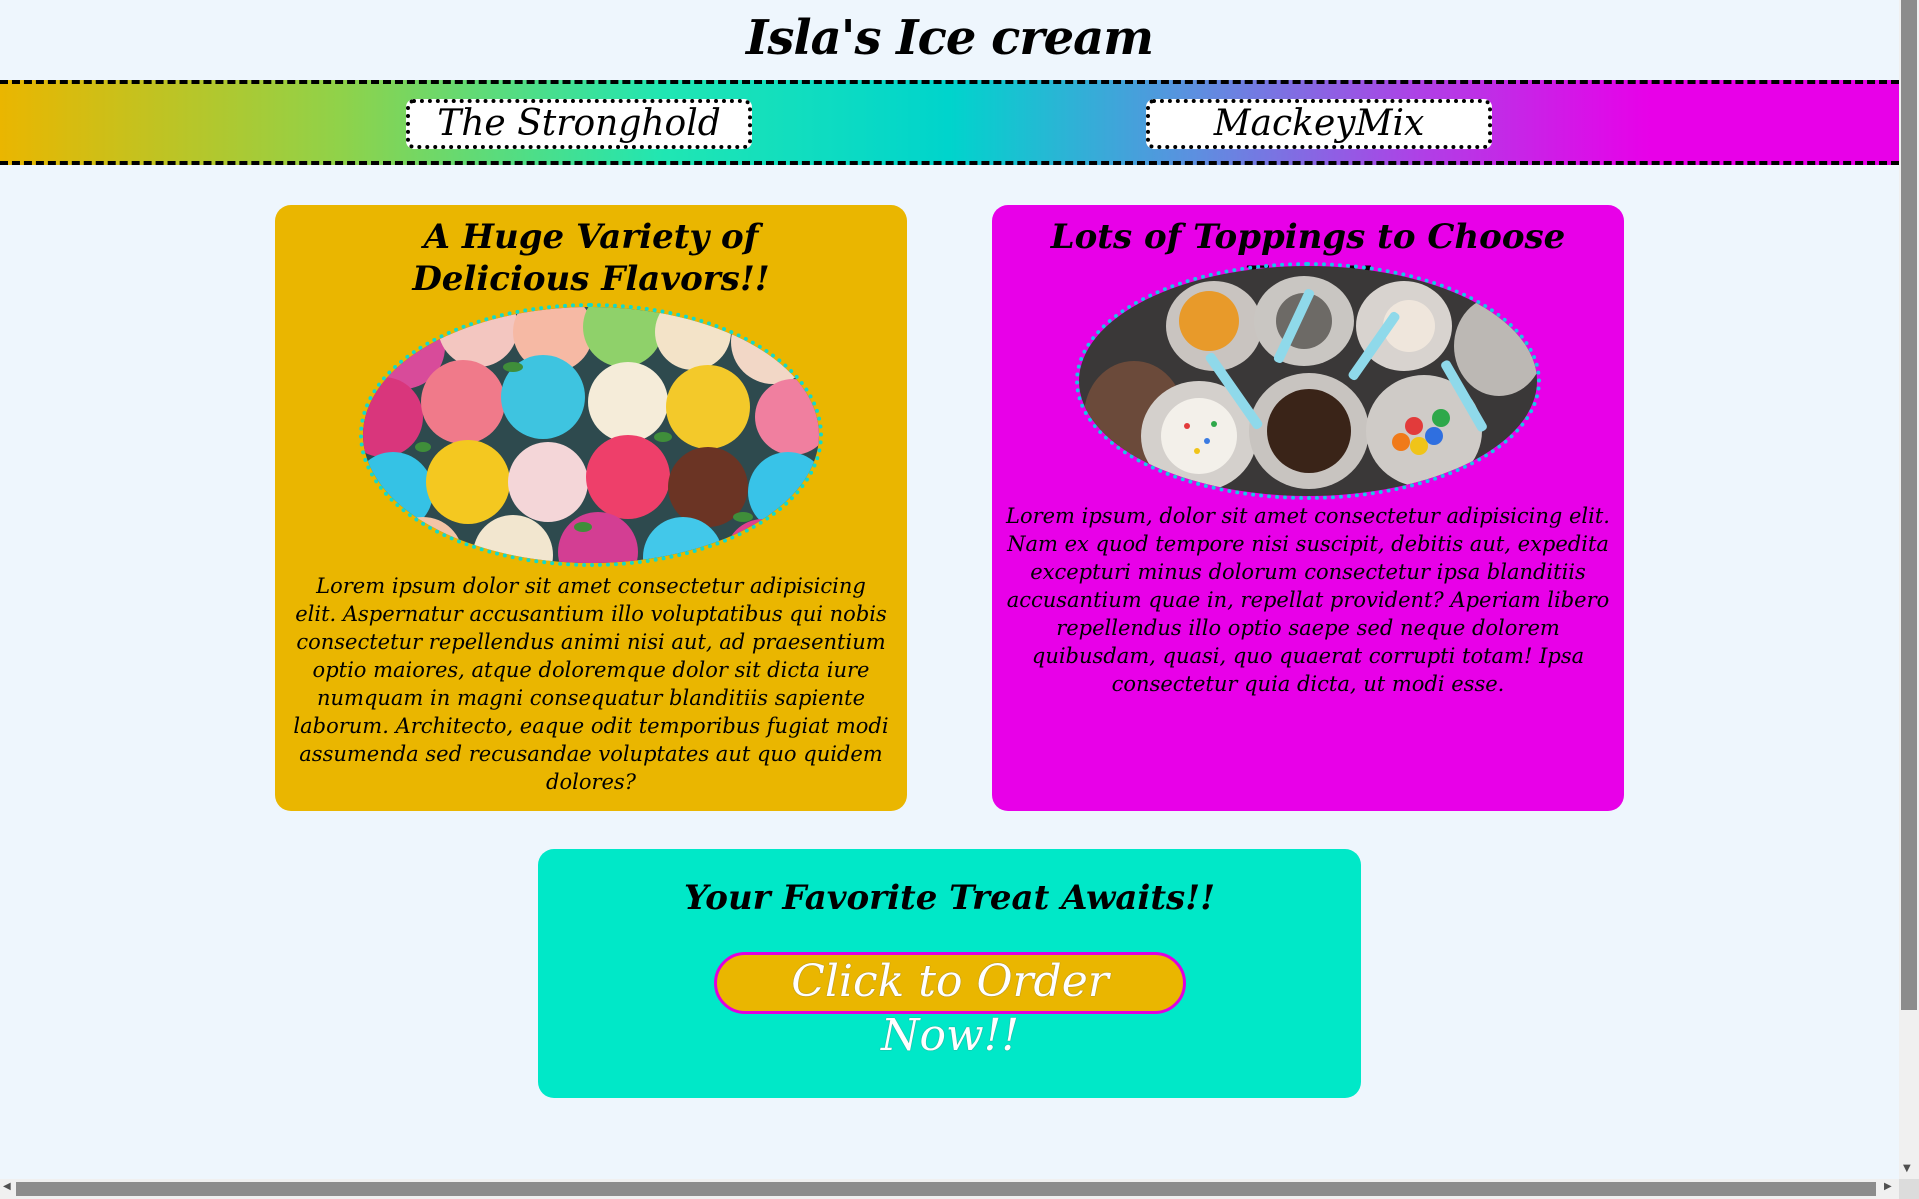  Describe the element at coordinates (1909, 1189) in the screenshot. I see `scrollbar-corner` at that location.